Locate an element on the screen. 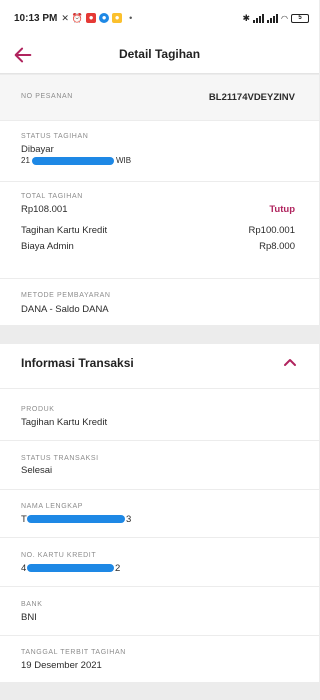 This screenshot has width=320, height=700. battery-icon: 5 is located at coordinates (300, 18).